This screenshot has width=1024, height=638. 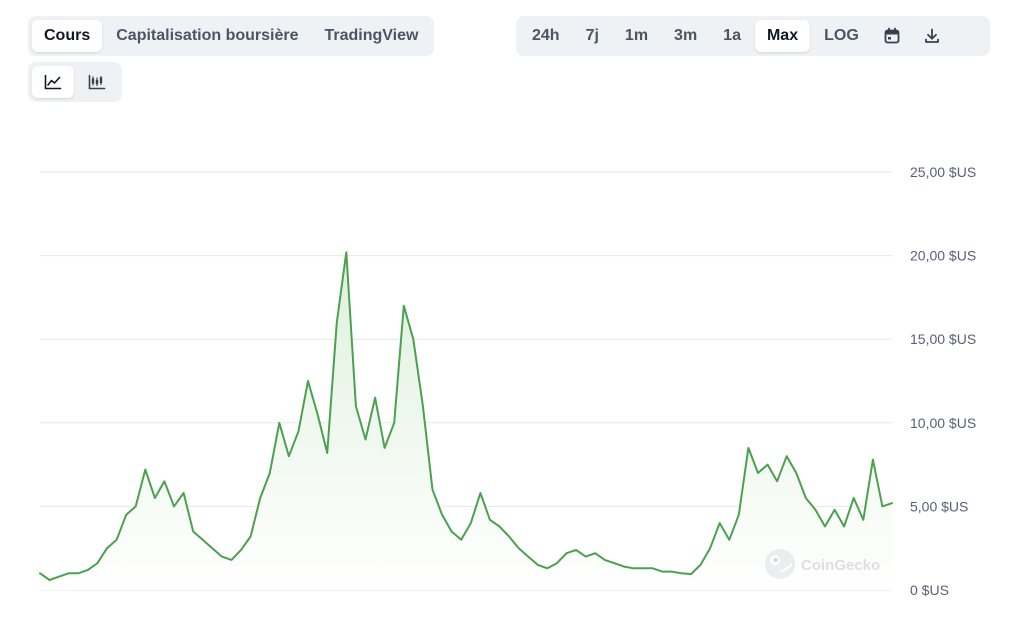 What do you see at coordinates (943, 423) in the screenshot?
I see `y-tick-label: 10,00 $US` at bounding box center [943, 423].